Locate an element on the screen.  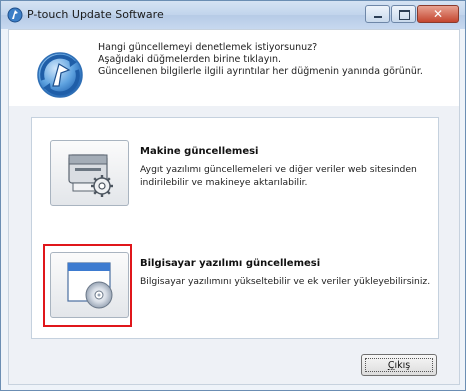
close-icon: ✕ is located at coordinates (438, 14).